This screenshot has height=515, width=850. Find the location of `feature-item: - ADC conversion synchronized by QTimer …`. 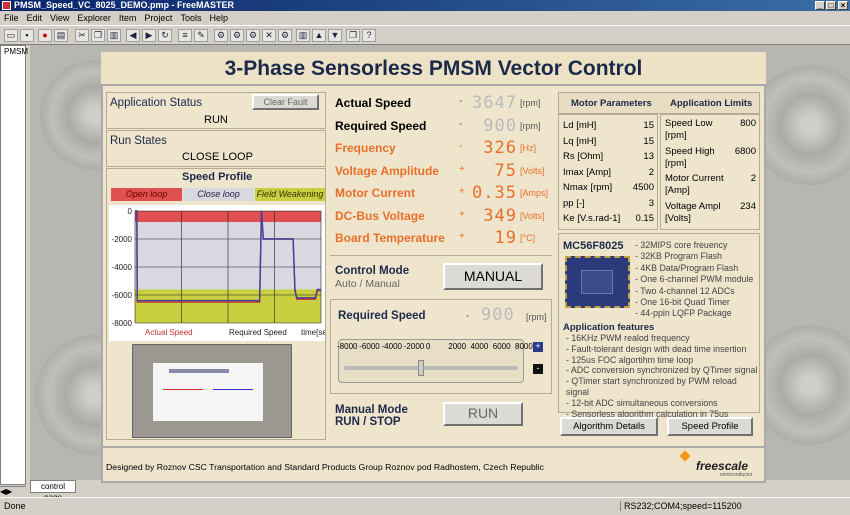

feature-item: - ADC conversion synchronized by QTimer … is located at coordinates (662, 370).